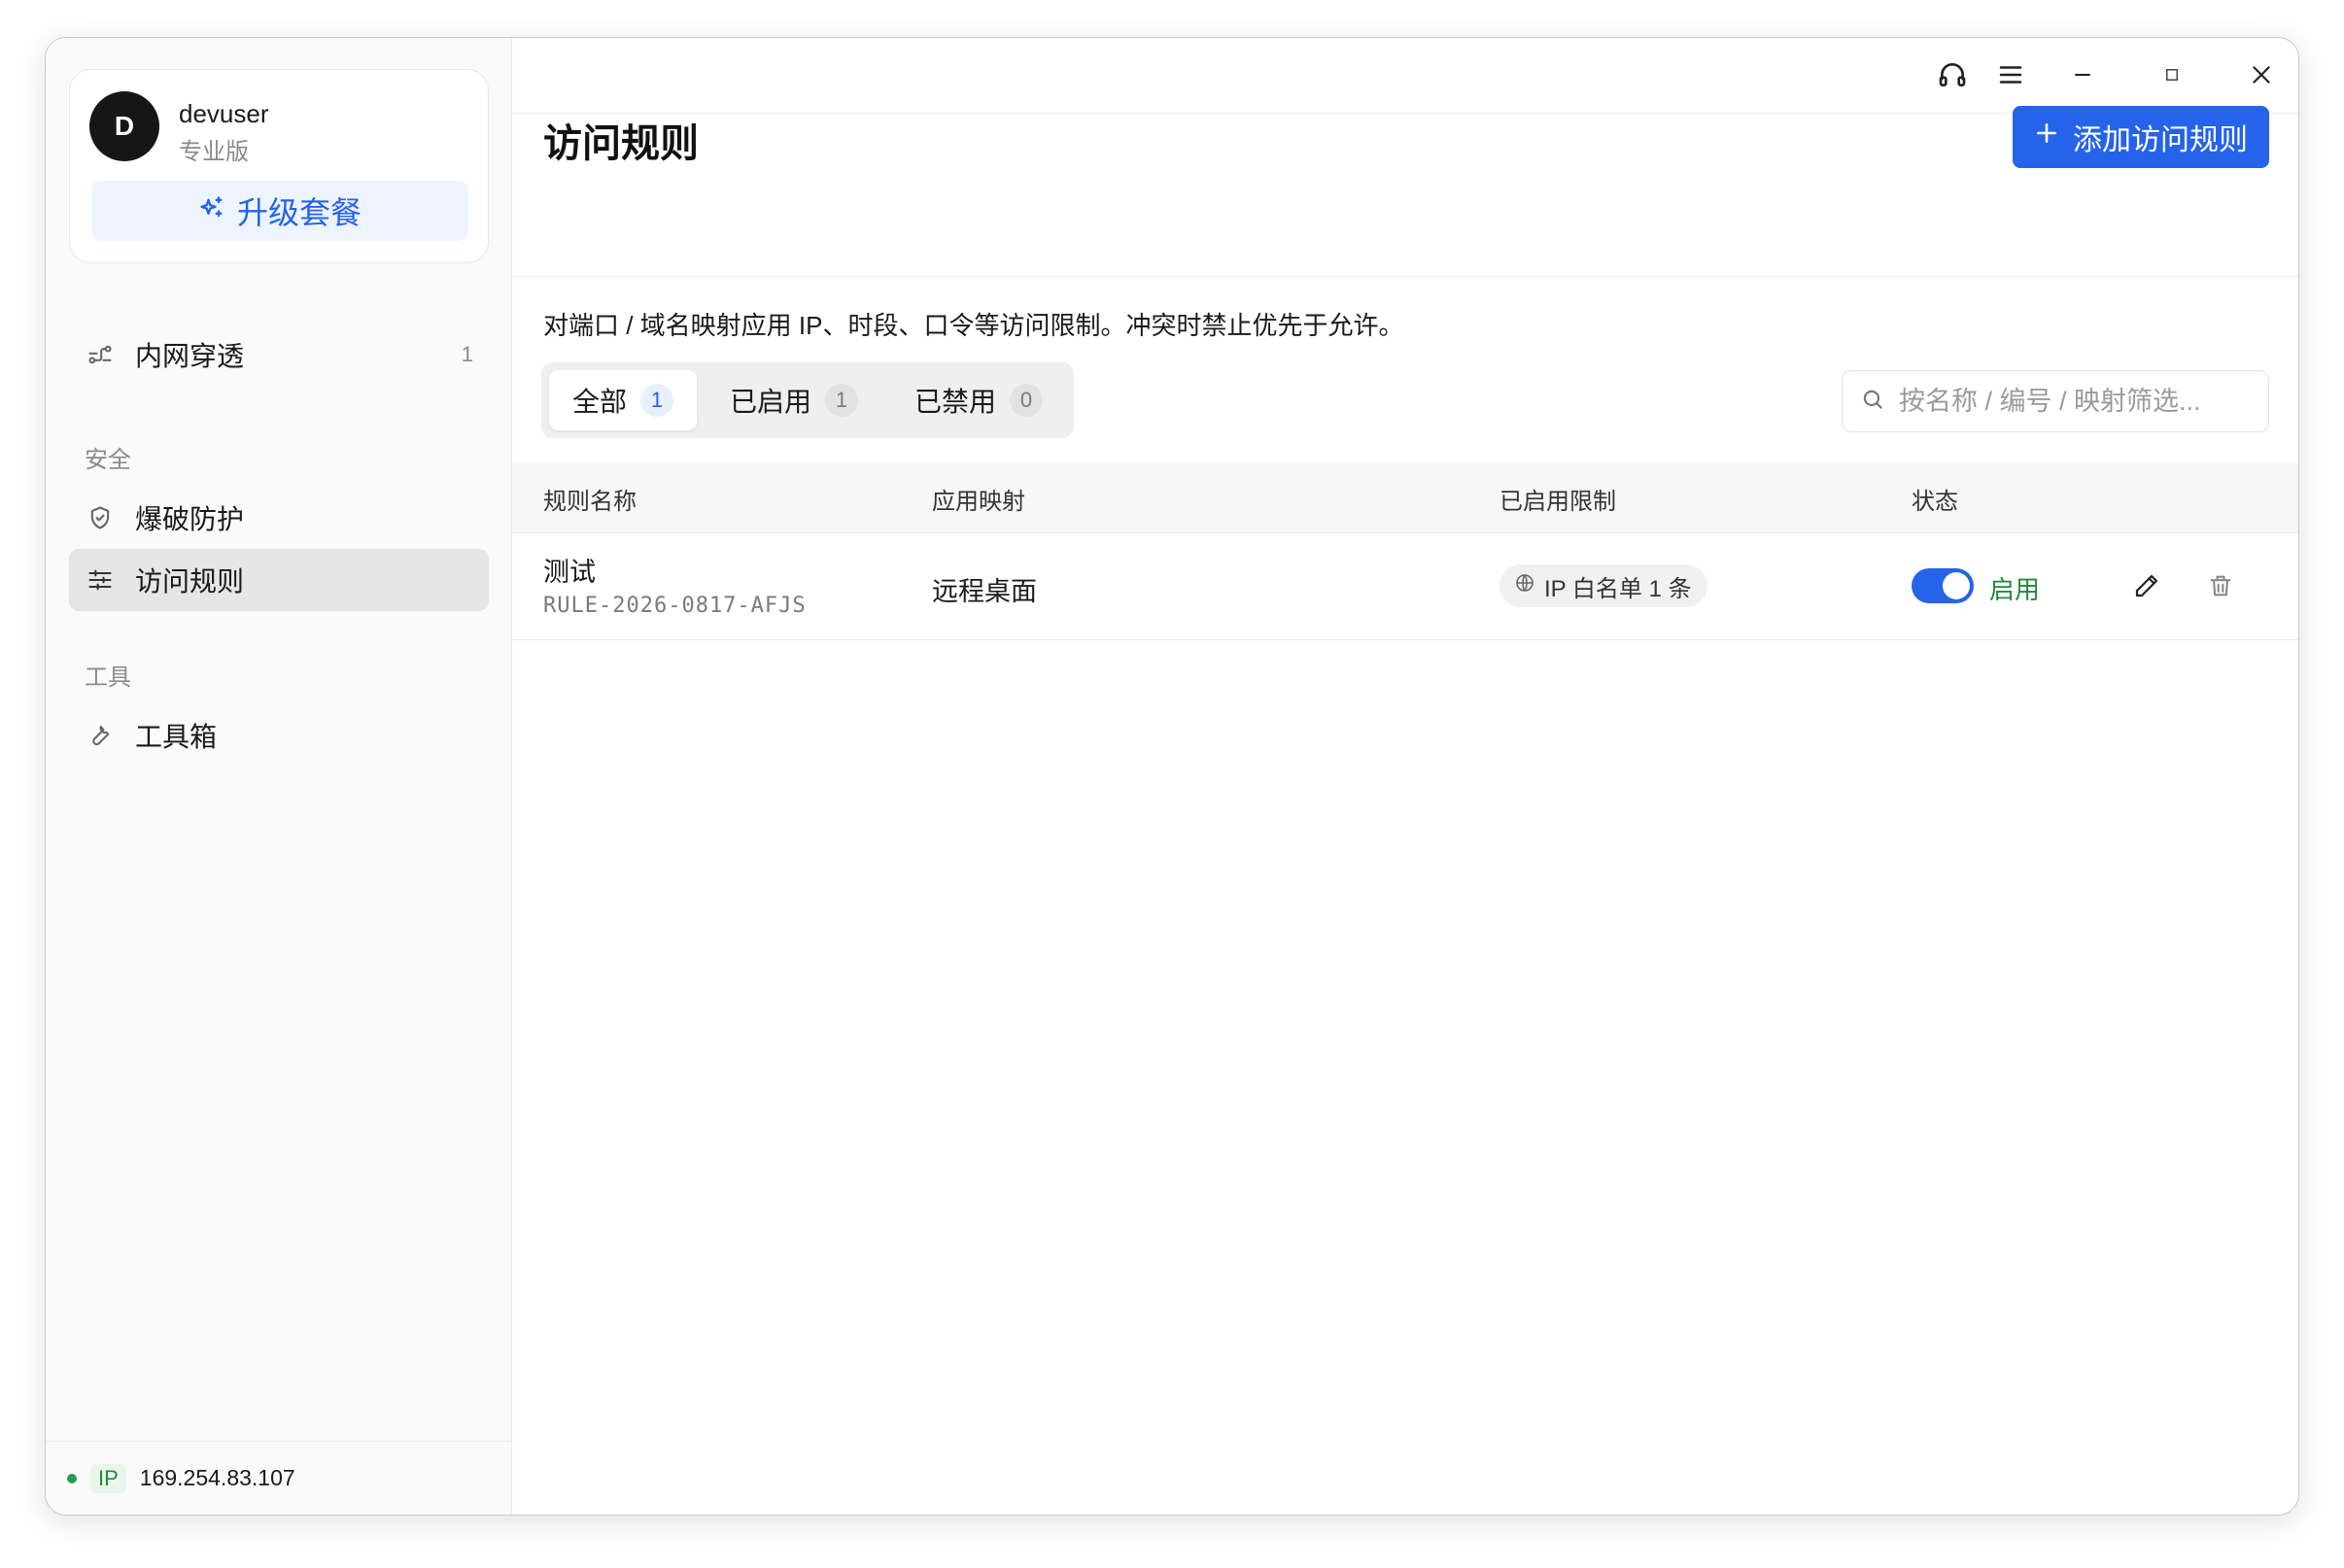  I want to click on ip-badge: IP, so click(108, 1478).